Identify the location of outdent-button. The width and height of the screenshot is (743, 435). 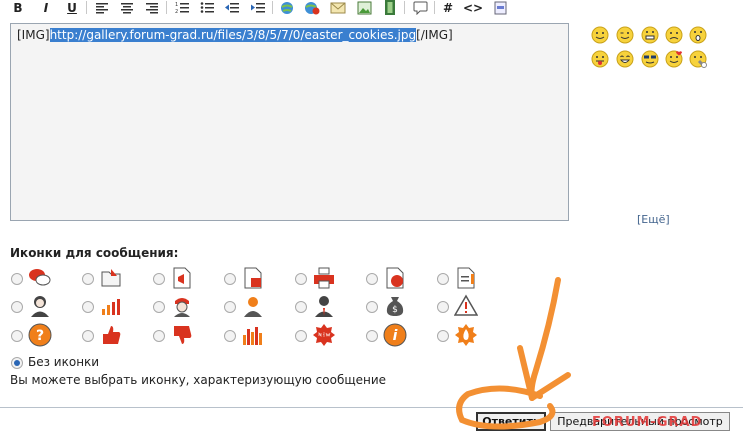
(232, 7).